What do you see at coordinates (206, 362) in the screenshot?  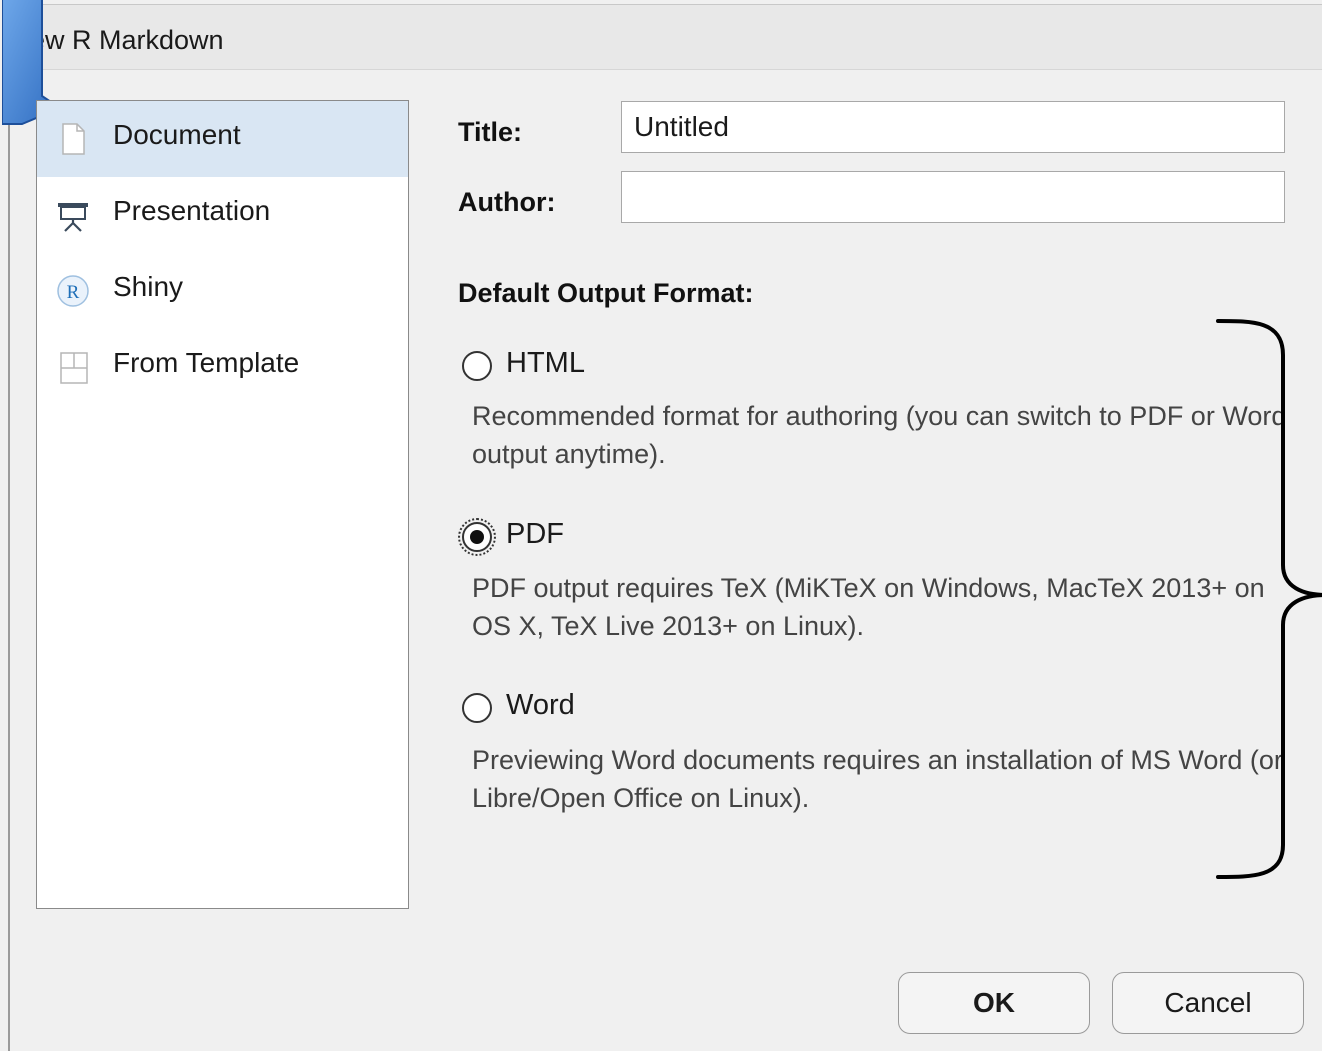 I see `sidebar-item-label: From Template` at bounding box center [206, 362].